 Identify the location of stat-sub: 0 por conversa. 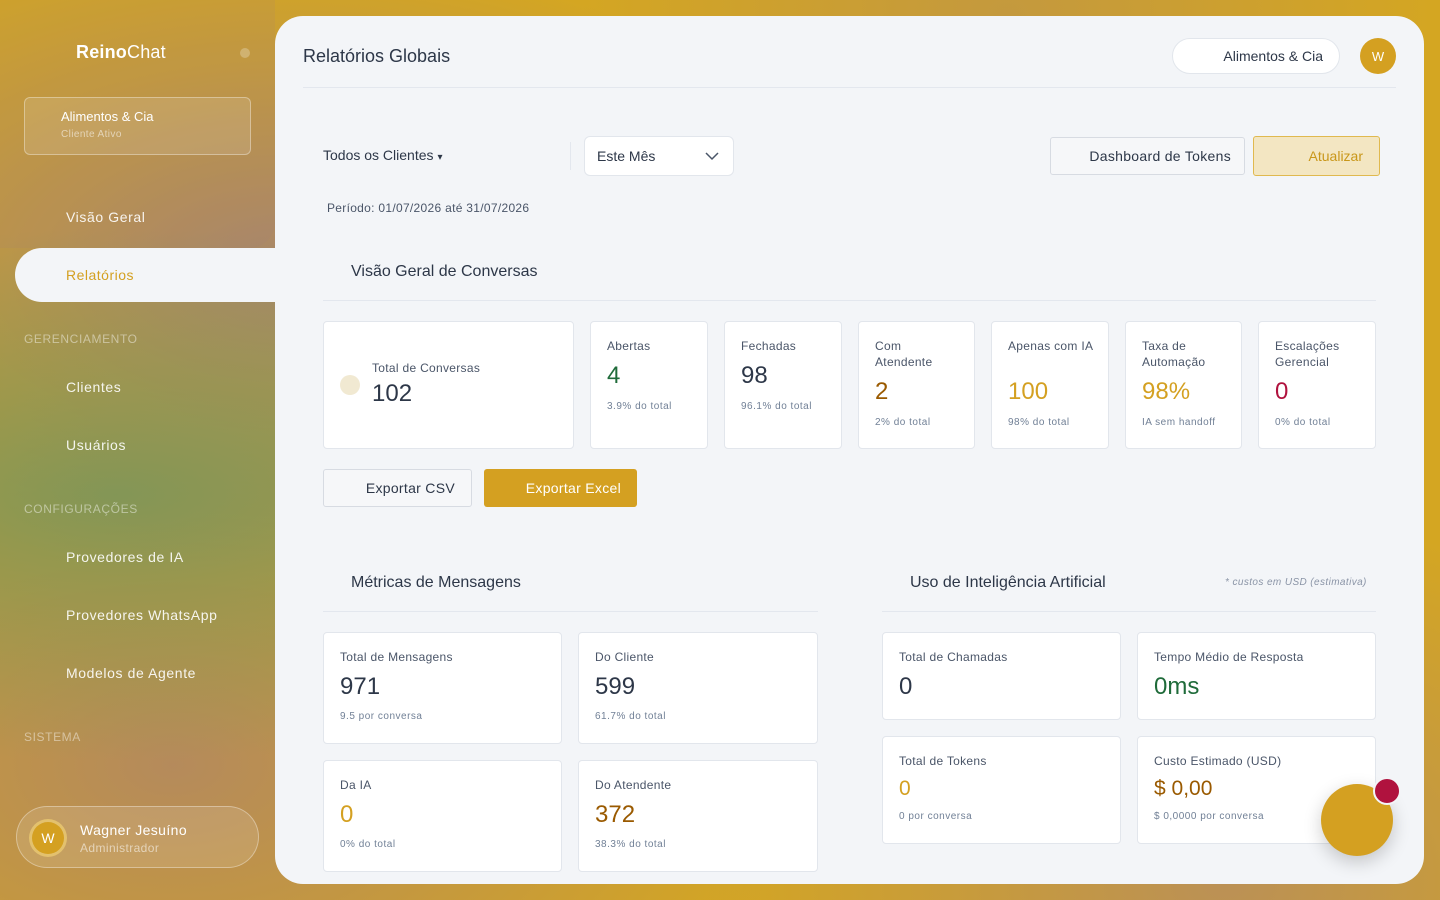
(936, 816).